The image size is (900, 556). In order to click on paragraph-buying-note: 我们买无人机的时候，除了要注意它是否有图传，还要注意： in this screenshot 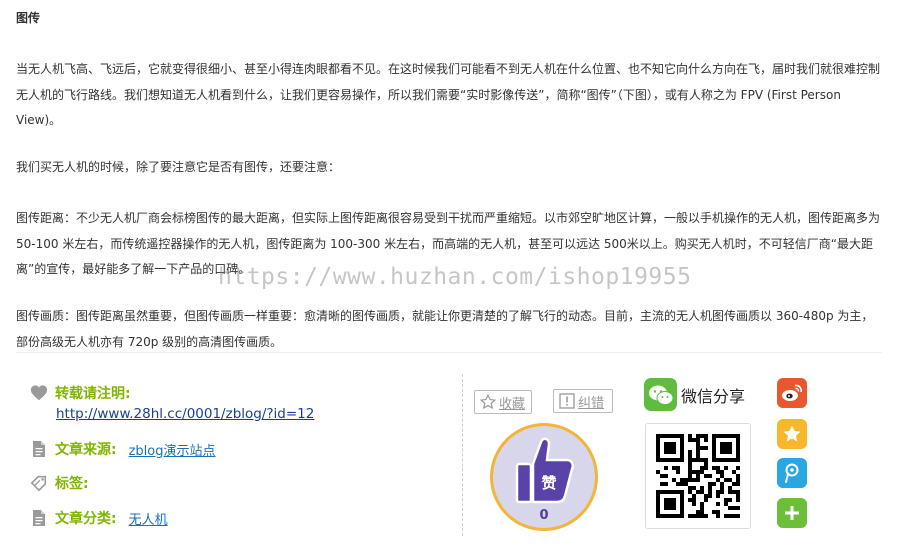, I will do `click(178, 167)`.